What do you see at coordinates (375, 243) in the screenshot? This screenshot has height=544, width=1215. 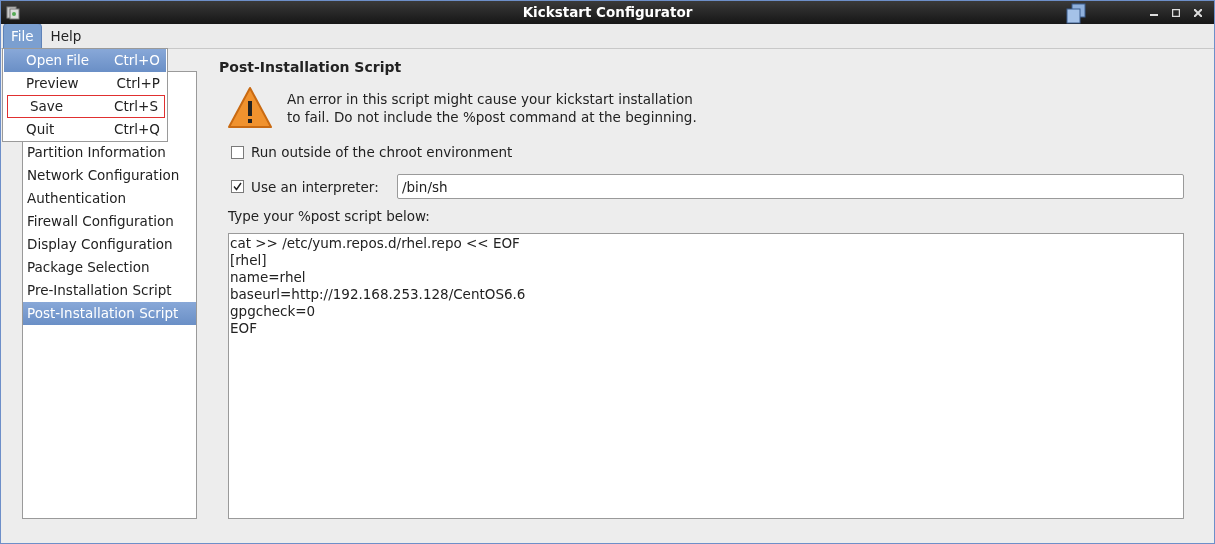 I see `script-line: cat >> /etc/yum.repos.d/rhel.repo << EOF` at bounding box center [375, 243].